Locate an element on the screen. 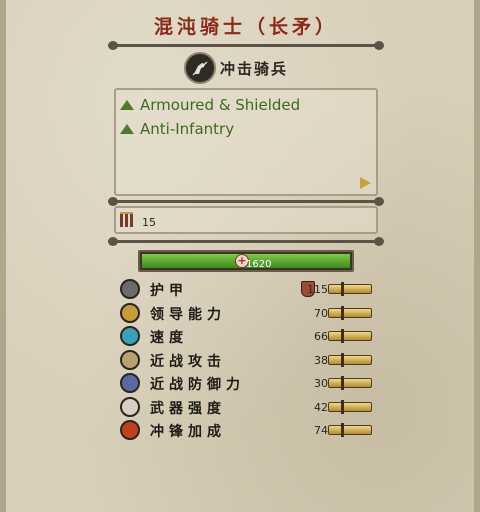 This screenshot has height=512, width=480. speed-icon is located at coordinates (130, 336).